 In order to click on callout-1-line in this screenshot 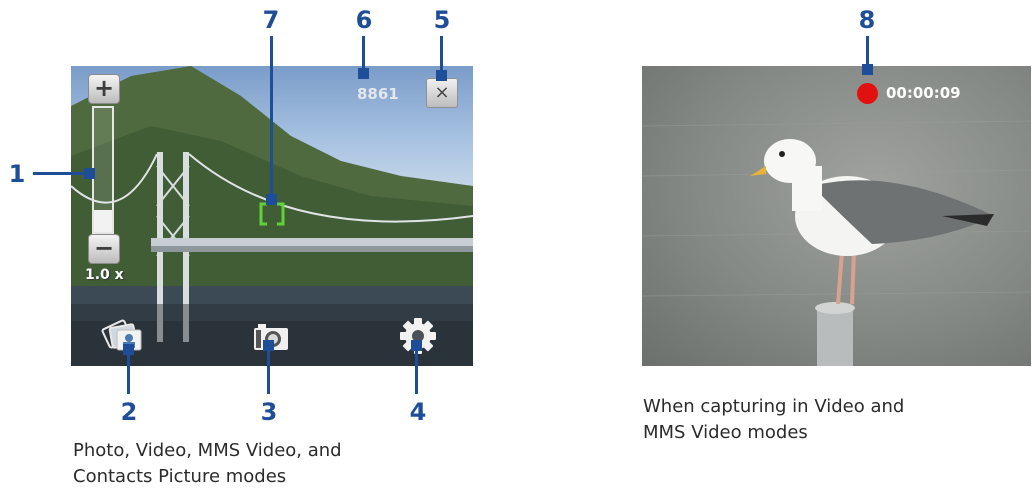, I will do `click(60, 173)`.